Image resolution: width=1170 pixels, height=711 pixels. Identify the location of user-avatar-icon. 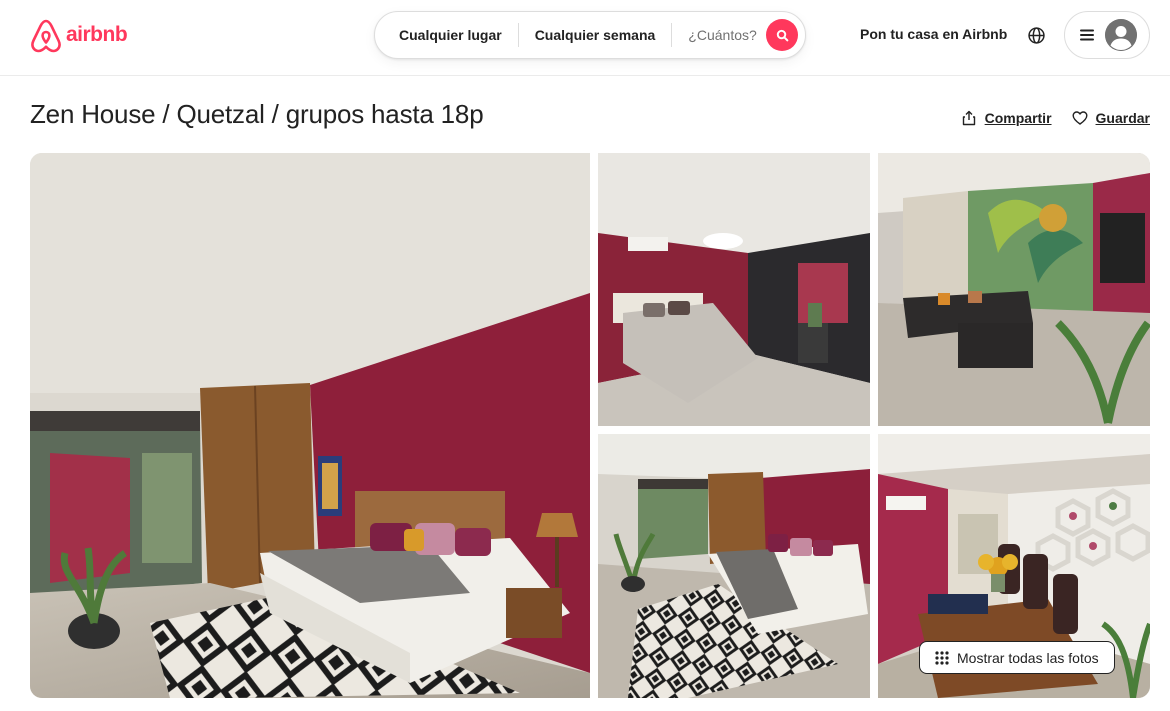
(1121, 35).